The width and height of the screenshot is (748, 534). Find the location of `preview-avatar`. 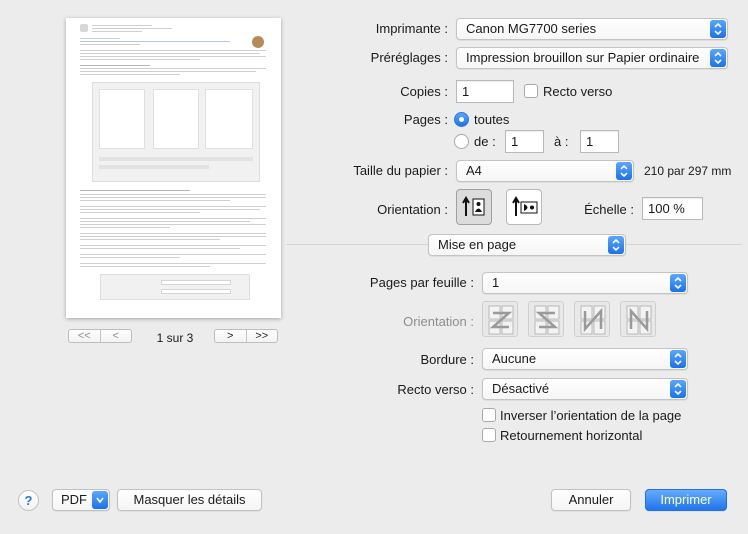

preview-avatar is located at coordinates (258, 42).